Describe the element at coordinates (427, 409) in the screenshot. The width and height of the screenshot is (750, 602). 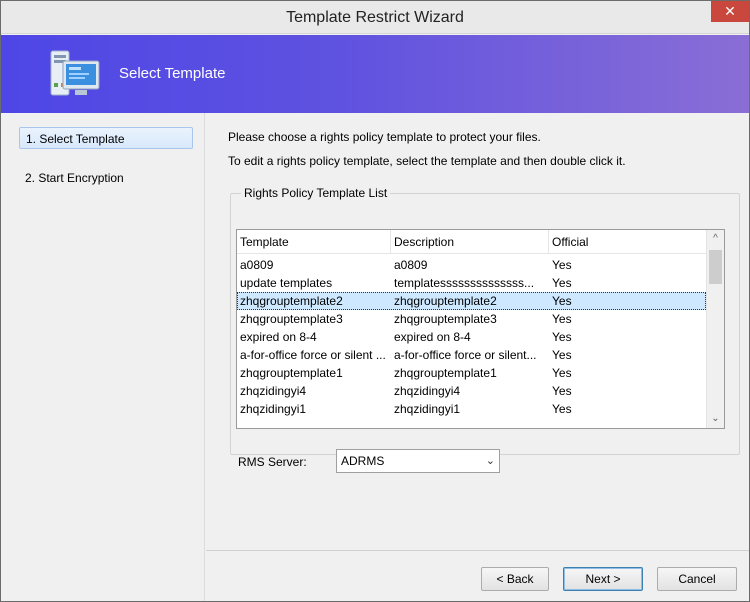
I see `cell-description: zhqzidingyi1` at that location.